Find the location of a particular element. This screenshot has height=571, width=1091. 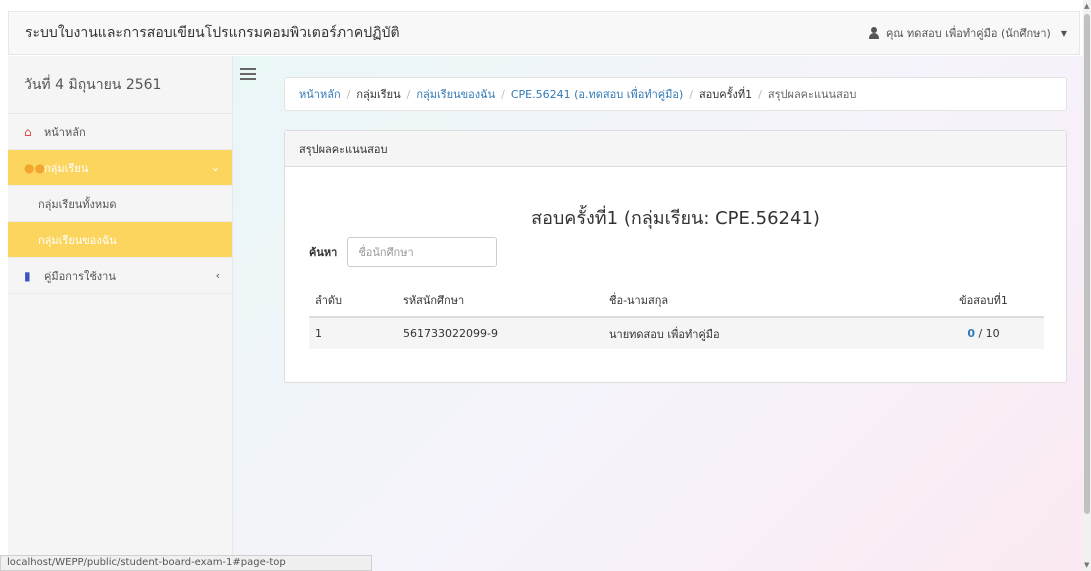

search-input is located at coordinates (422, 252).